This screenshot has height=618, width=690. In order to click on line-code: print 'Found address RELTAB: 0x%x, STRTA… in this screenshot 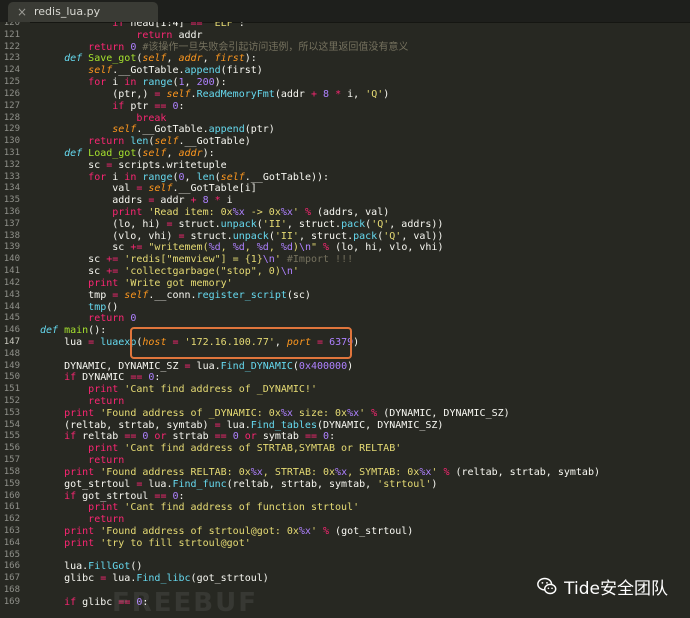, I will do `click(320, 473)`.